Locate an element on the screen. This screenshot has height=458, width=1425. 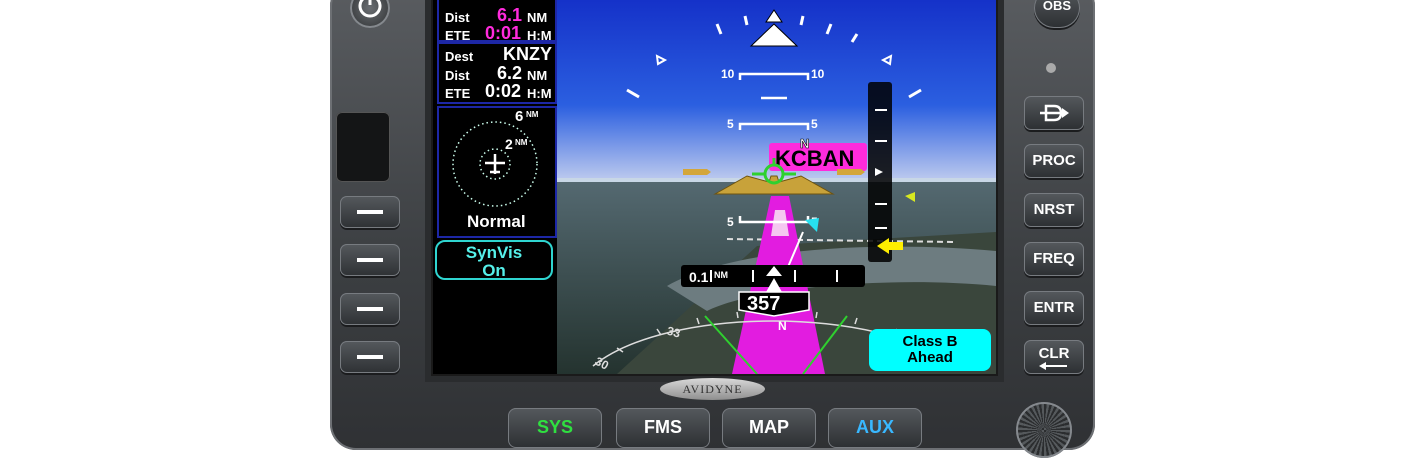
ownship-icon is located at coordinates (495, 164).